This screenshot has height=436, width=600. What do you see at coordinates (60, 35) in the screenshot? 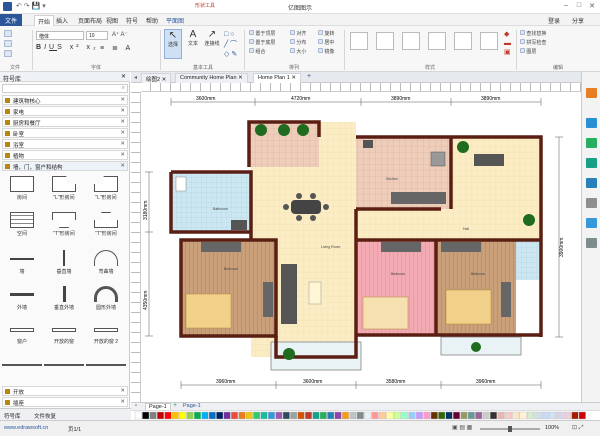
I see `font-name-select: 楷体` at bounding box center [60, 35].